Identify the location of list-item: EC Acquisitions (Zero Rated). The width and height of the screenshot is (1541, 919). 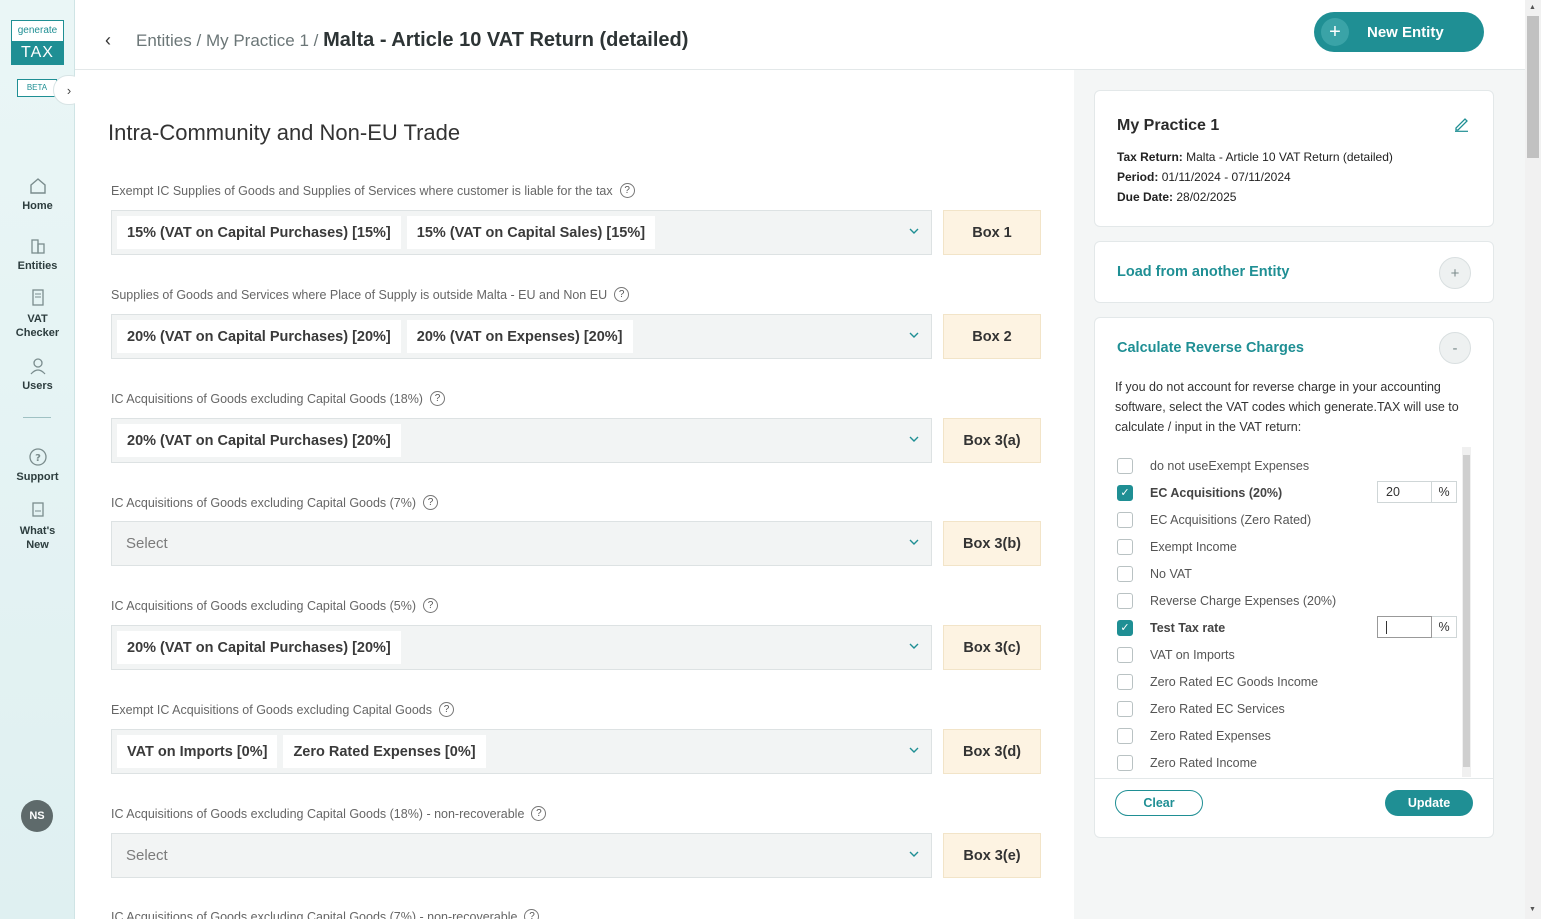
(1289, 519).